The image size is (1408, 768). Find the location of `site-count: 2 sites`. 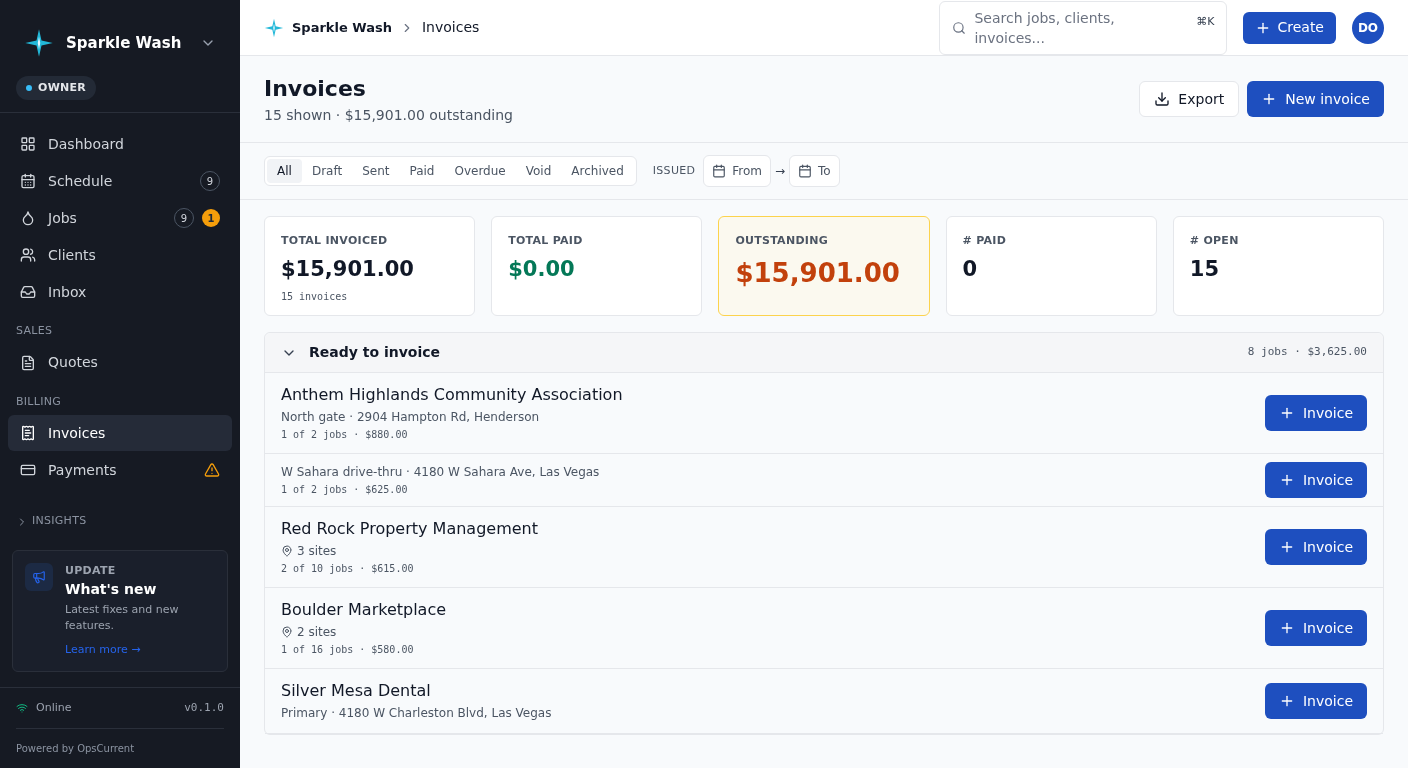

site-count: 2 sites is located at coordinates (317, 632).